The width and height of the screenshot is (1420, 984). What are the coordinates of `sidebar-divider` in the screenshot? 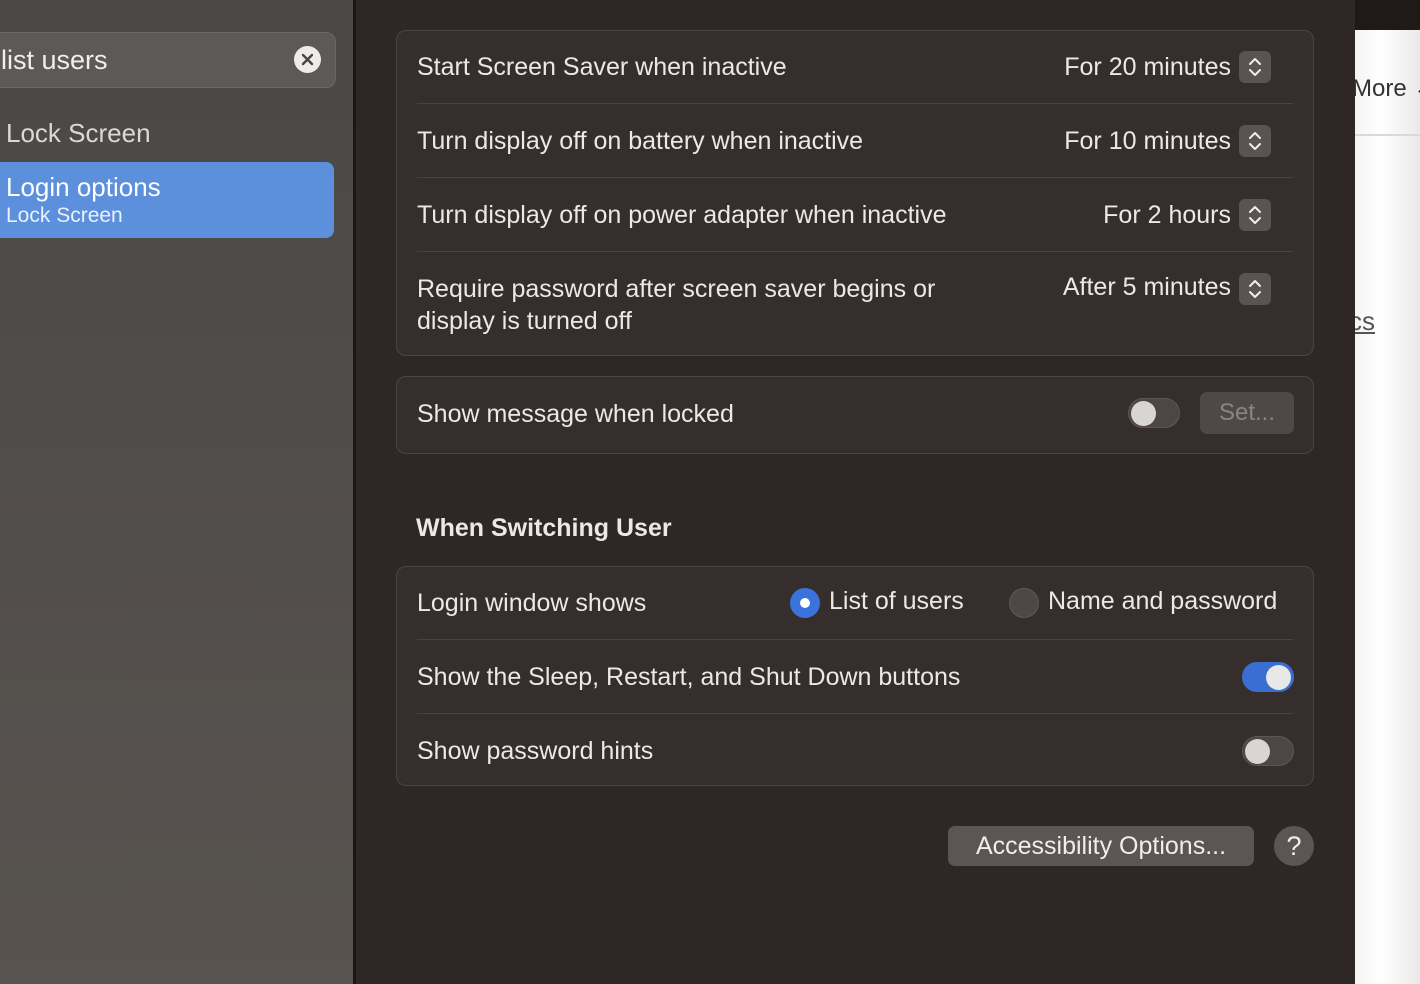 It's located at (354, 492).